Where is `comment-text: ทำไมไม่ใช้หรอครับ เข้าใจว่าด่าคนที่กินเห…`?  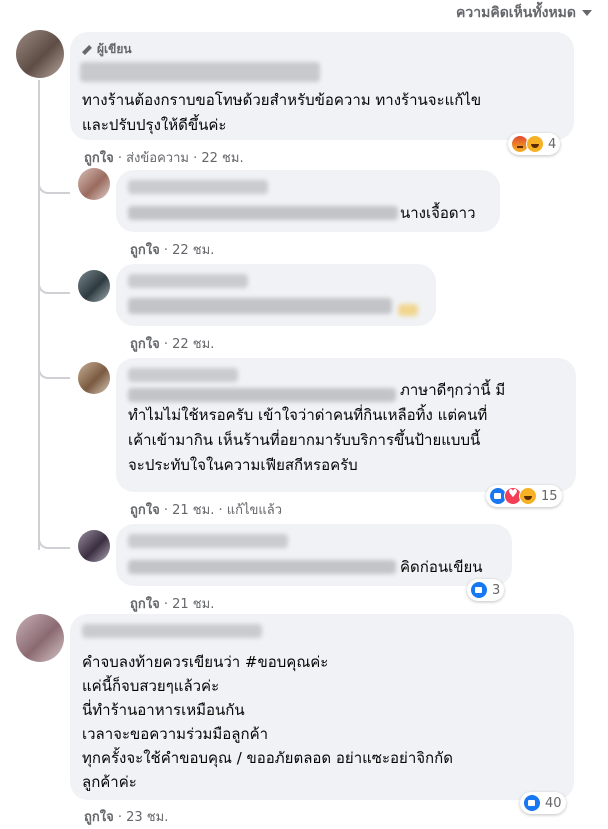
comment-text: ทำไมไม่ใช้หรอครับ เข้าใจว่าด่าคนที่กินเห… is located at coordinates (308, 415).